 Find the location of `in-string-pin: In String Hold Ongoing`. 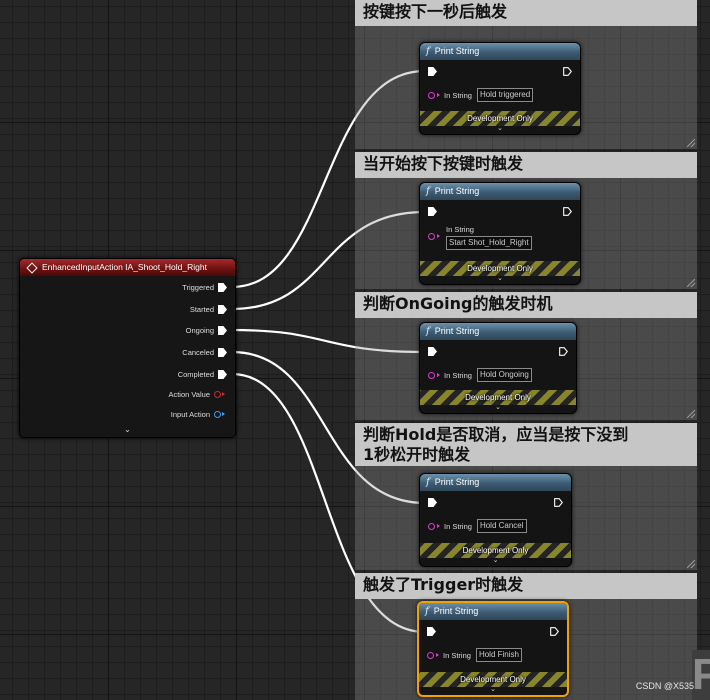

in-string-pin: In String Hold Ongoing is located at coordinates (480, 375).